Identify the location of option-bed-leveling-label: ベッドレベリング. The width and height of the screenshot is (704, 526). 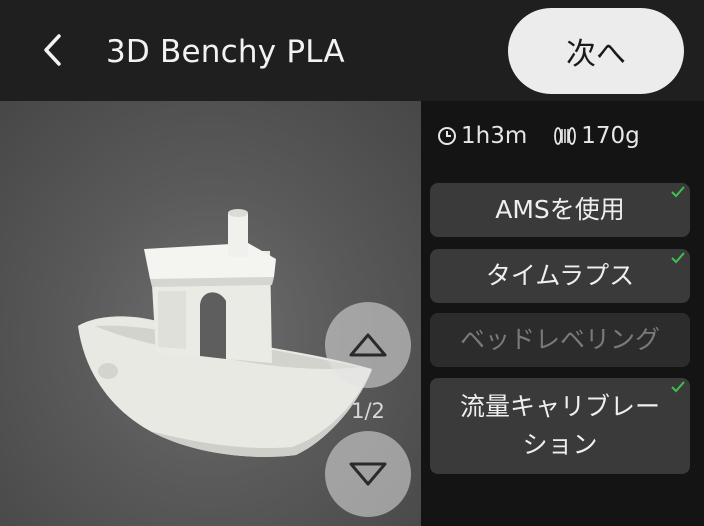
(559, 339).